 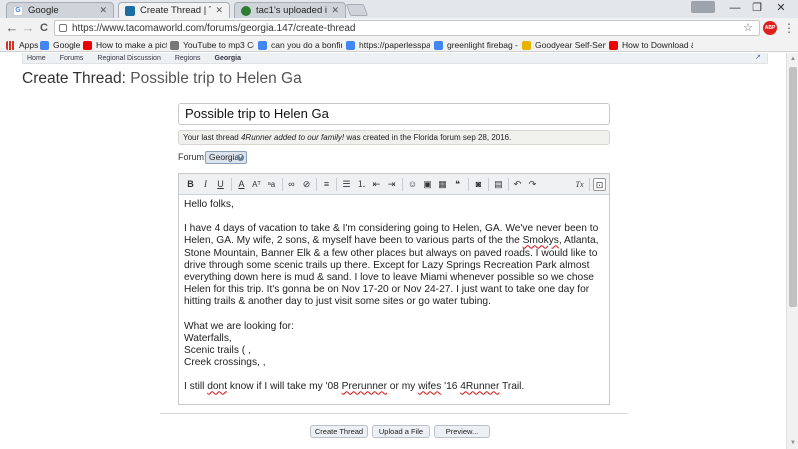 What do you see at coordinates (599, 184) in the screenshot?
I see `bbcode-toggle-icon: ⊡` at bounding box center [599, 184].